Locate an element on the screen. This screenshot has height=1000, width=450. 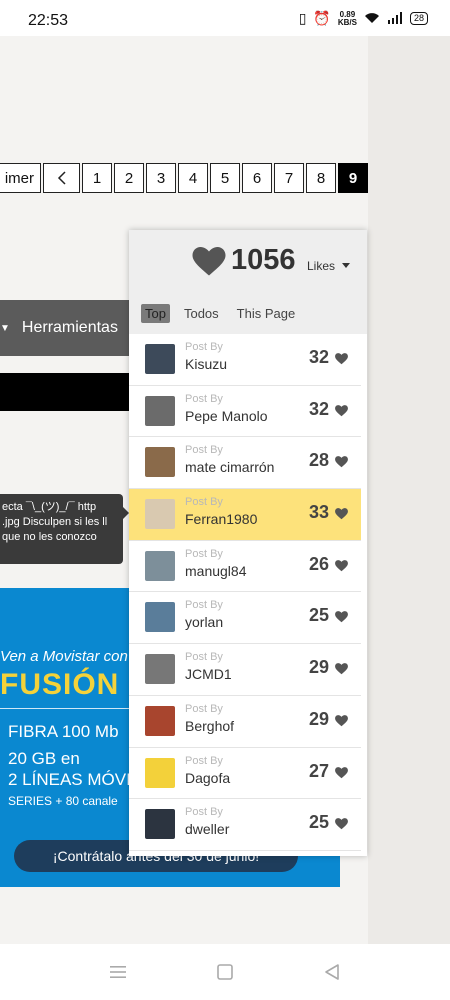
likes-tabs: Top Todos This Page is located at coordinates (220, 313).